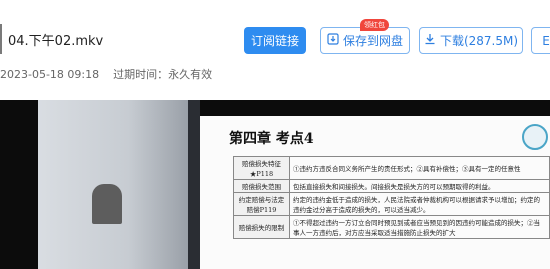 The image size is (550, 269). I want to click on studio-pillar, so click(194, 184).